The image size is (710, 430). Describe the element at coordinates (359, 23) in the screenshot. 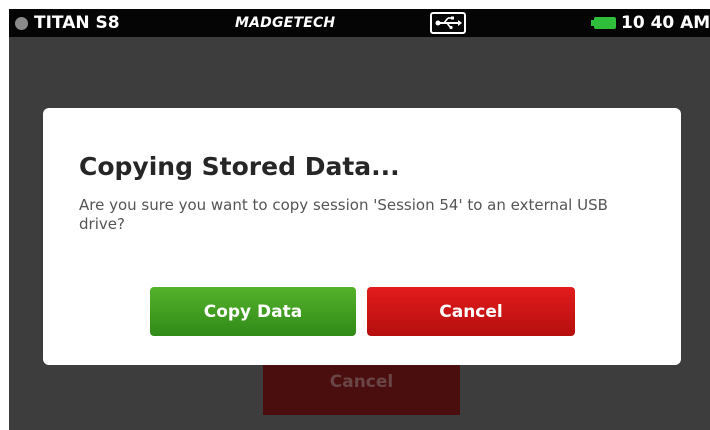

I see `status-bar: TITAN S8 MADGETECH 10 40 AM` at that location.